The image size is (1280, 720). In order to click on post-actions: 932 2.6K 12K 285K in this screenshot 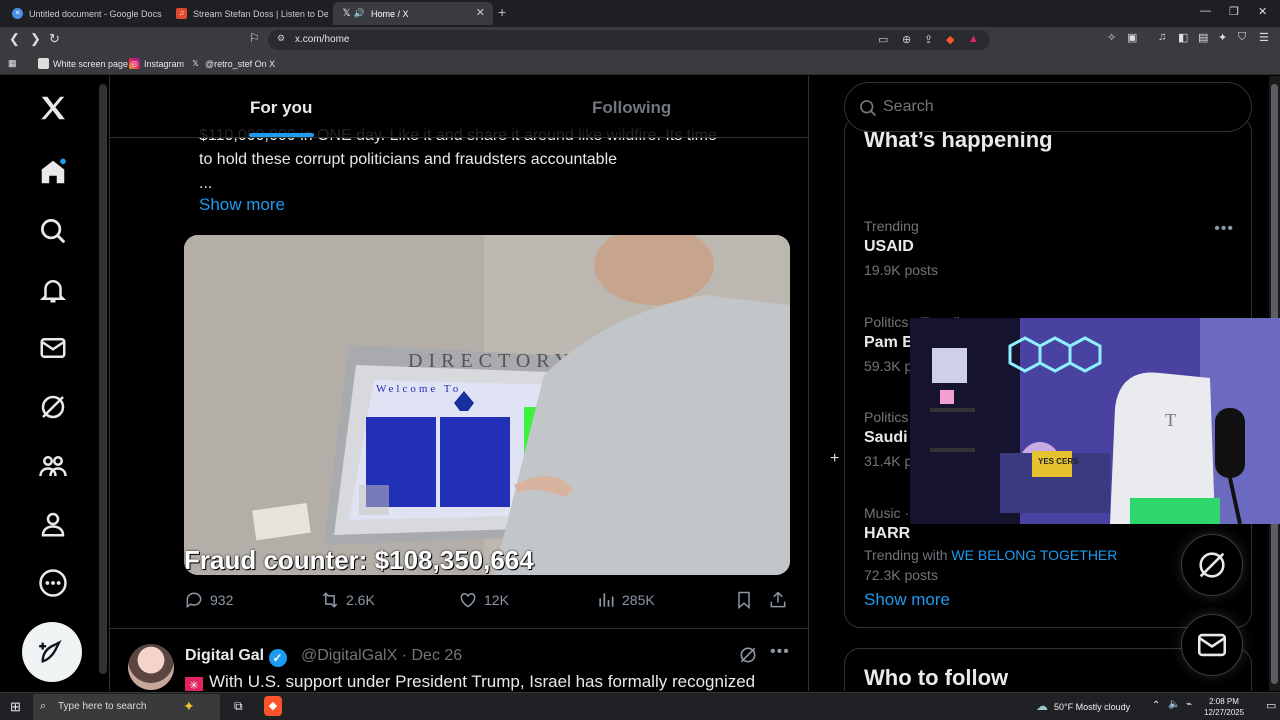, I will do `click(487, 602)`.